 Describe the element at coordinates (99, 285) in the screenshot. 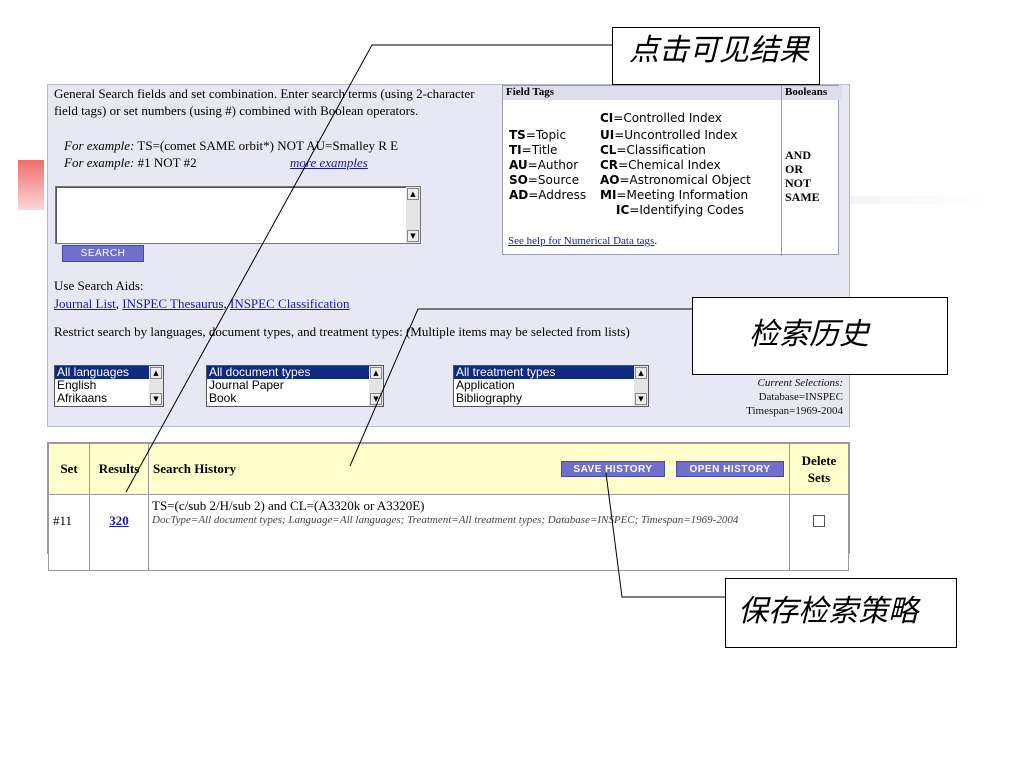

I see `search-aids-label: Use Search Aids:` at that location.